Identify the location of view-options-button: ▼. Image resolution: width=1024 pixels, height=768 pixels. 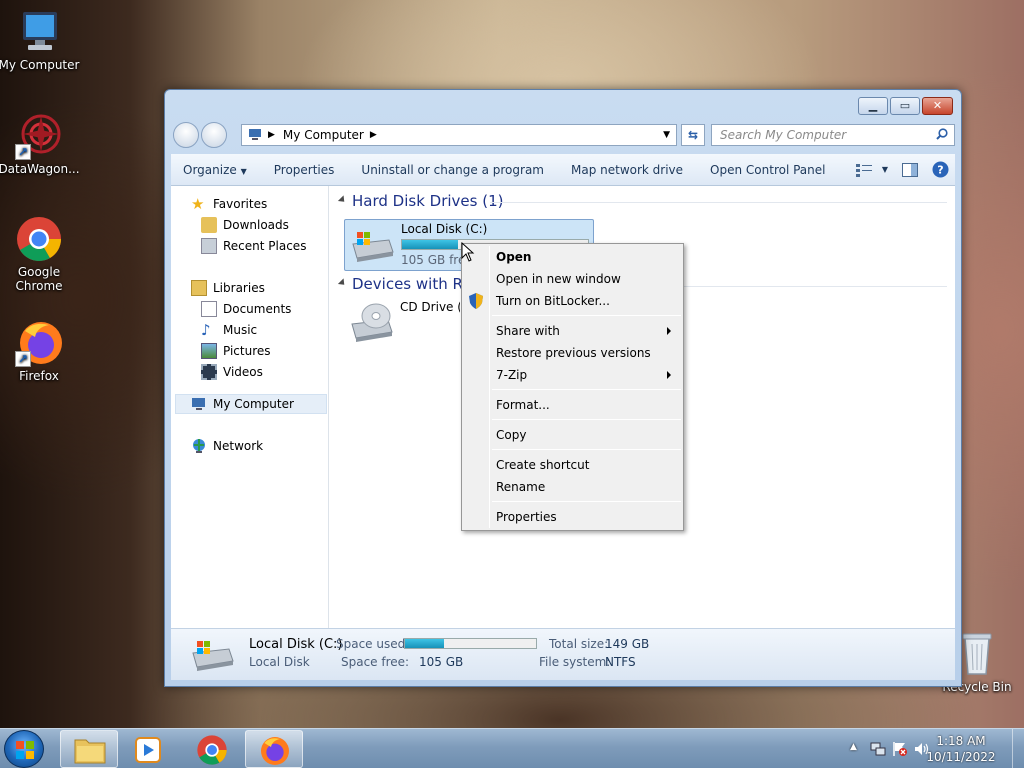
(871, 170).